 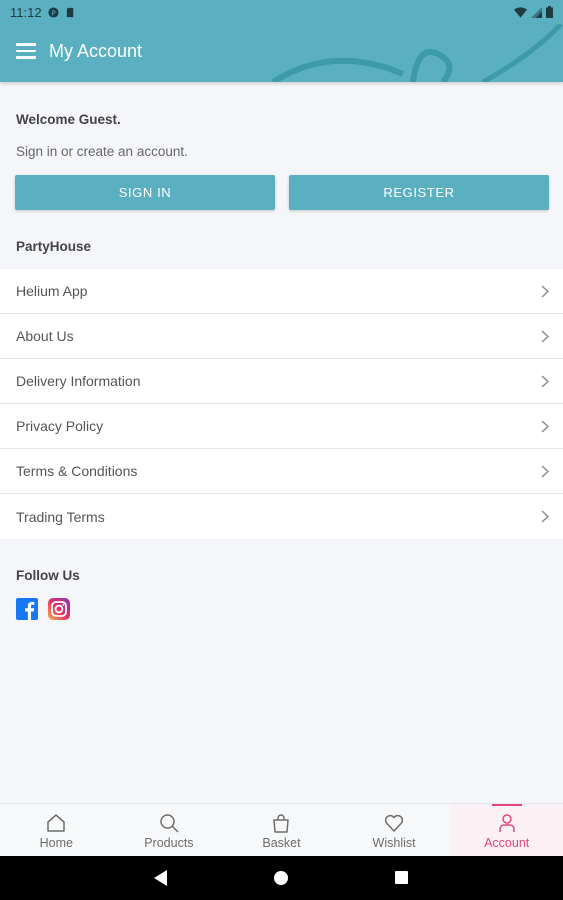 I want to click on bottom-nav: Home Products Basket Wishlist Account, so click(x=281, y=829).